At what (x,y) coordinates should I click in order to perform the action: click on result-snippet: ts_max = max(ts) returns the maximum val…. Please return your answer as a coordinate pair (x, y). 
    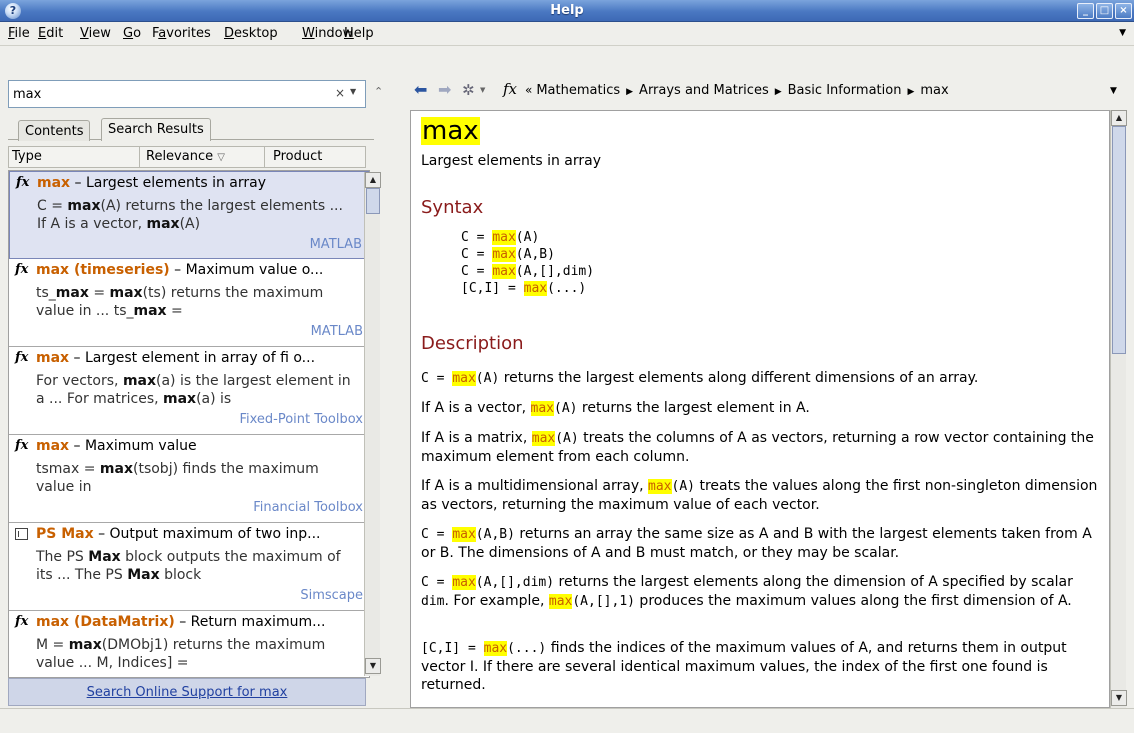
    Looking at the image, I should click on (180, 302).